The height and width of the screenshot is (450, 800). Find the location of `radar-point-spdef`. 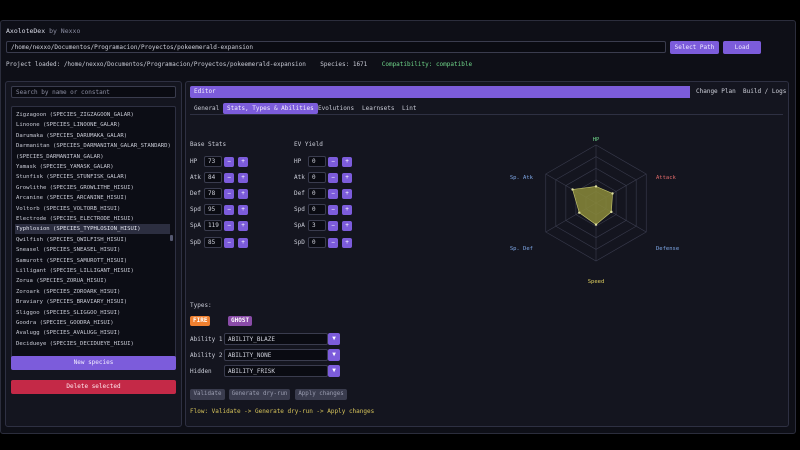

radar-point-spdef is located at coordinates (579, 212).